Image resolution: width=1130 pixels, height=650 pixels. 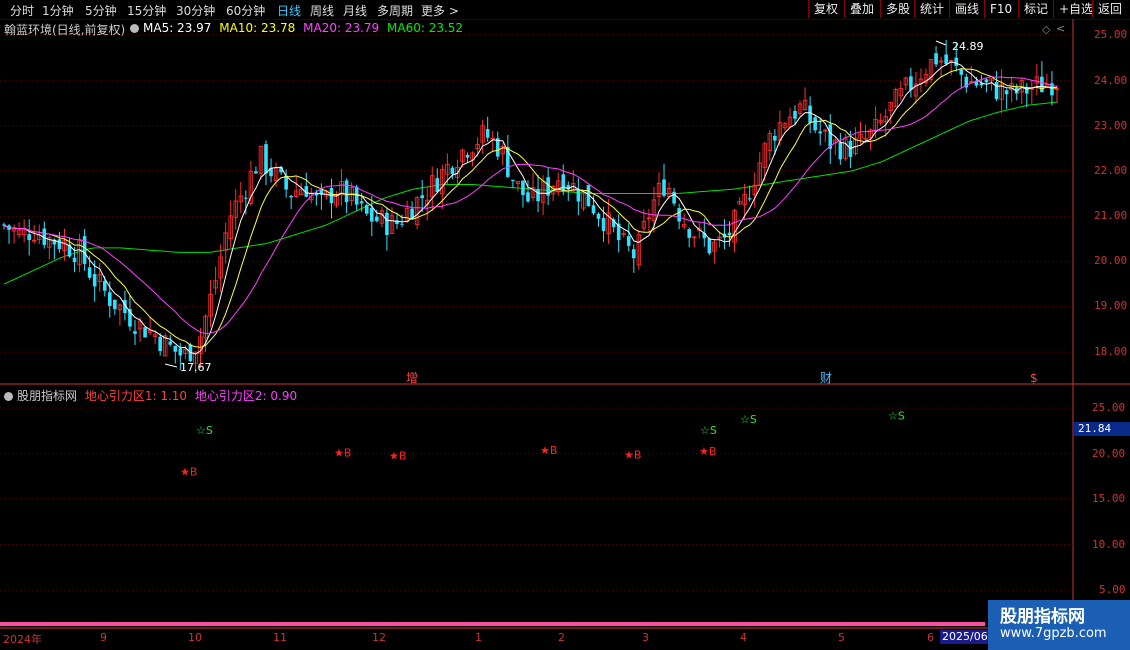 What do you see at coordinates (1111, 305) in the screenshot?
I see `price-tick: 19.00` at bounding box center [1111, 305].